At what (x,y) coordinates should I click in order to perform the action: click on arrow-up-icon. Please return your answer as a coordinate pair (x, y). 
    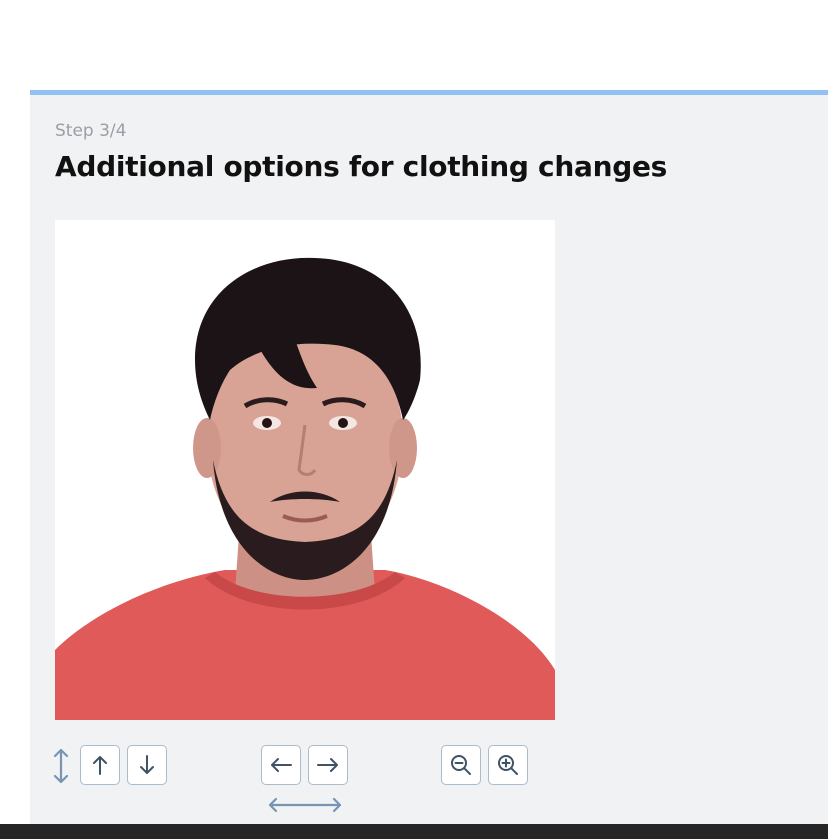
    Looking at the image, I should click on (100, 765).